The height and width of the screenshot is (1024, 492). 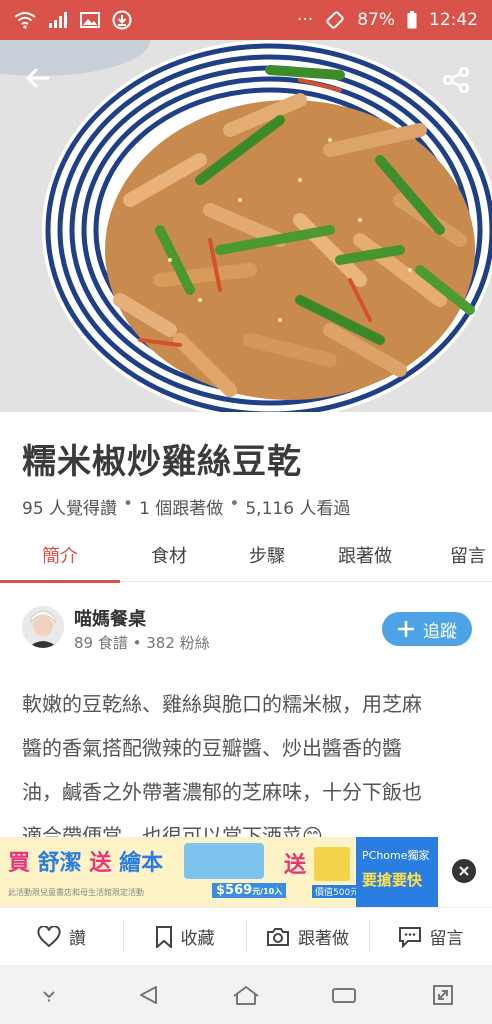 I want to click on recipe-tabs: 簡介 食材 步驟 跟著做 留言, so click(x=246, y=555).